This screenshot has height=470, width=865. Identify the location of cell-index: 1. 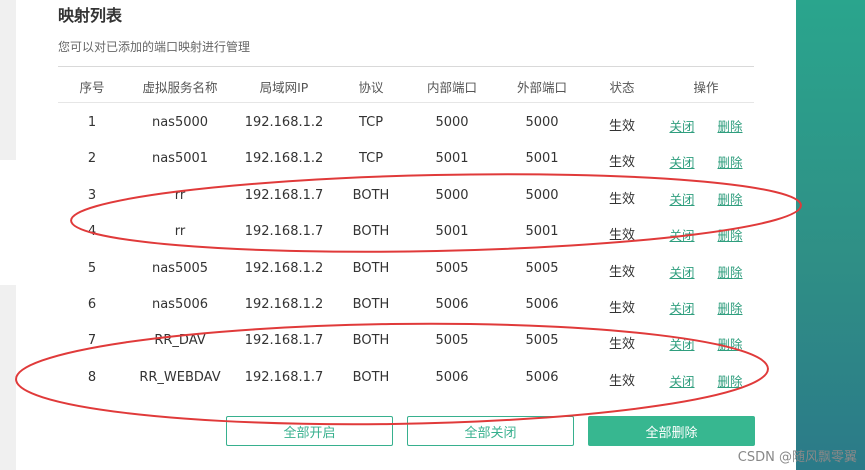
(92, 122).